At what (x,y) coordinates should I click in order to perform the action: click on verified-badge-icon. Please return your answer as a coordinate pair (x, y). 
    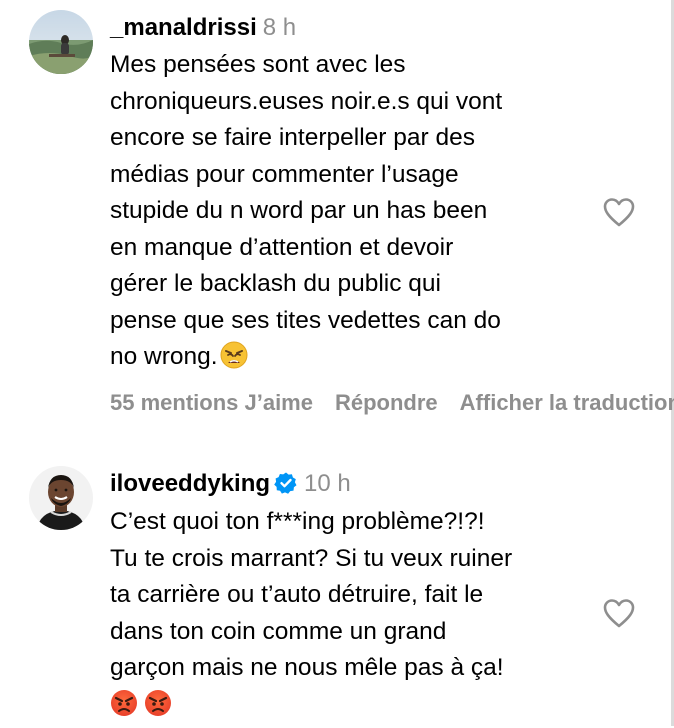
    Looking at the image, I should click on (286, 487).